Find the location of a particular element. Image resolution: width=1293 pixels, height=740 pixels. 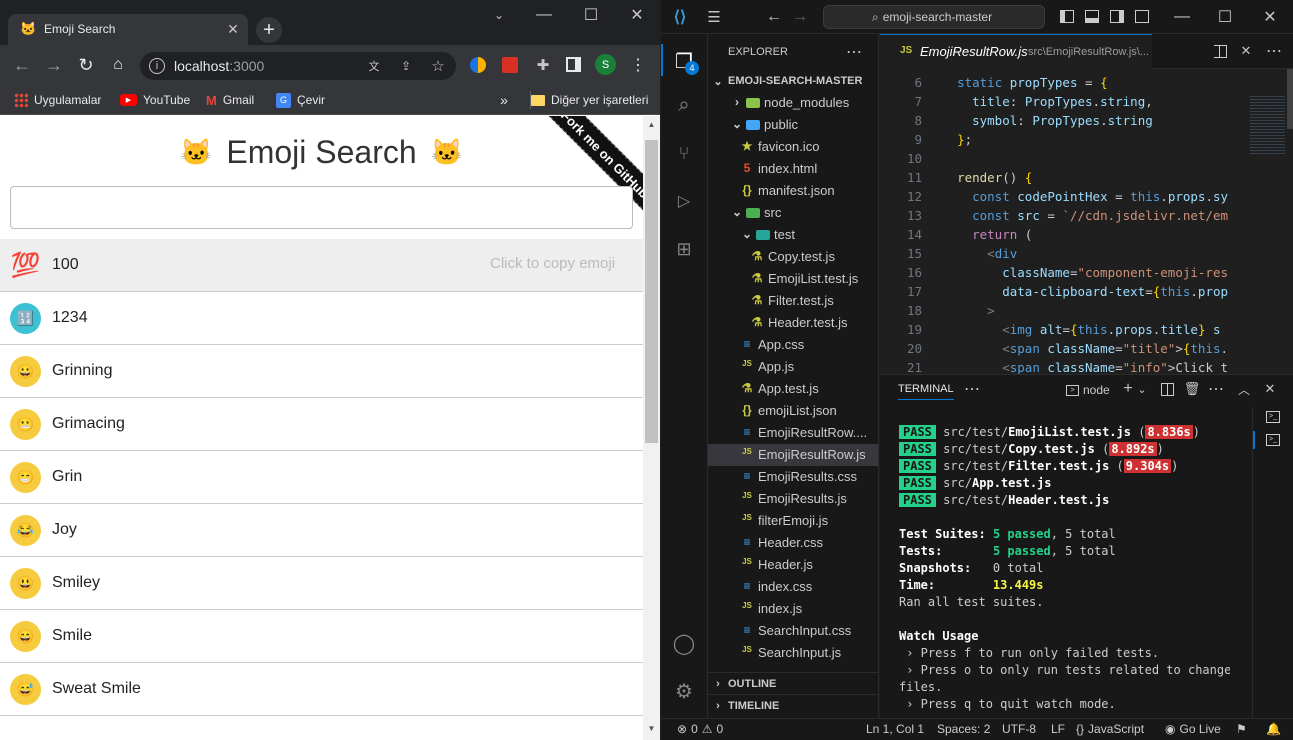

close-panel-icon: ✕ is located at coordinates (1270, 389).